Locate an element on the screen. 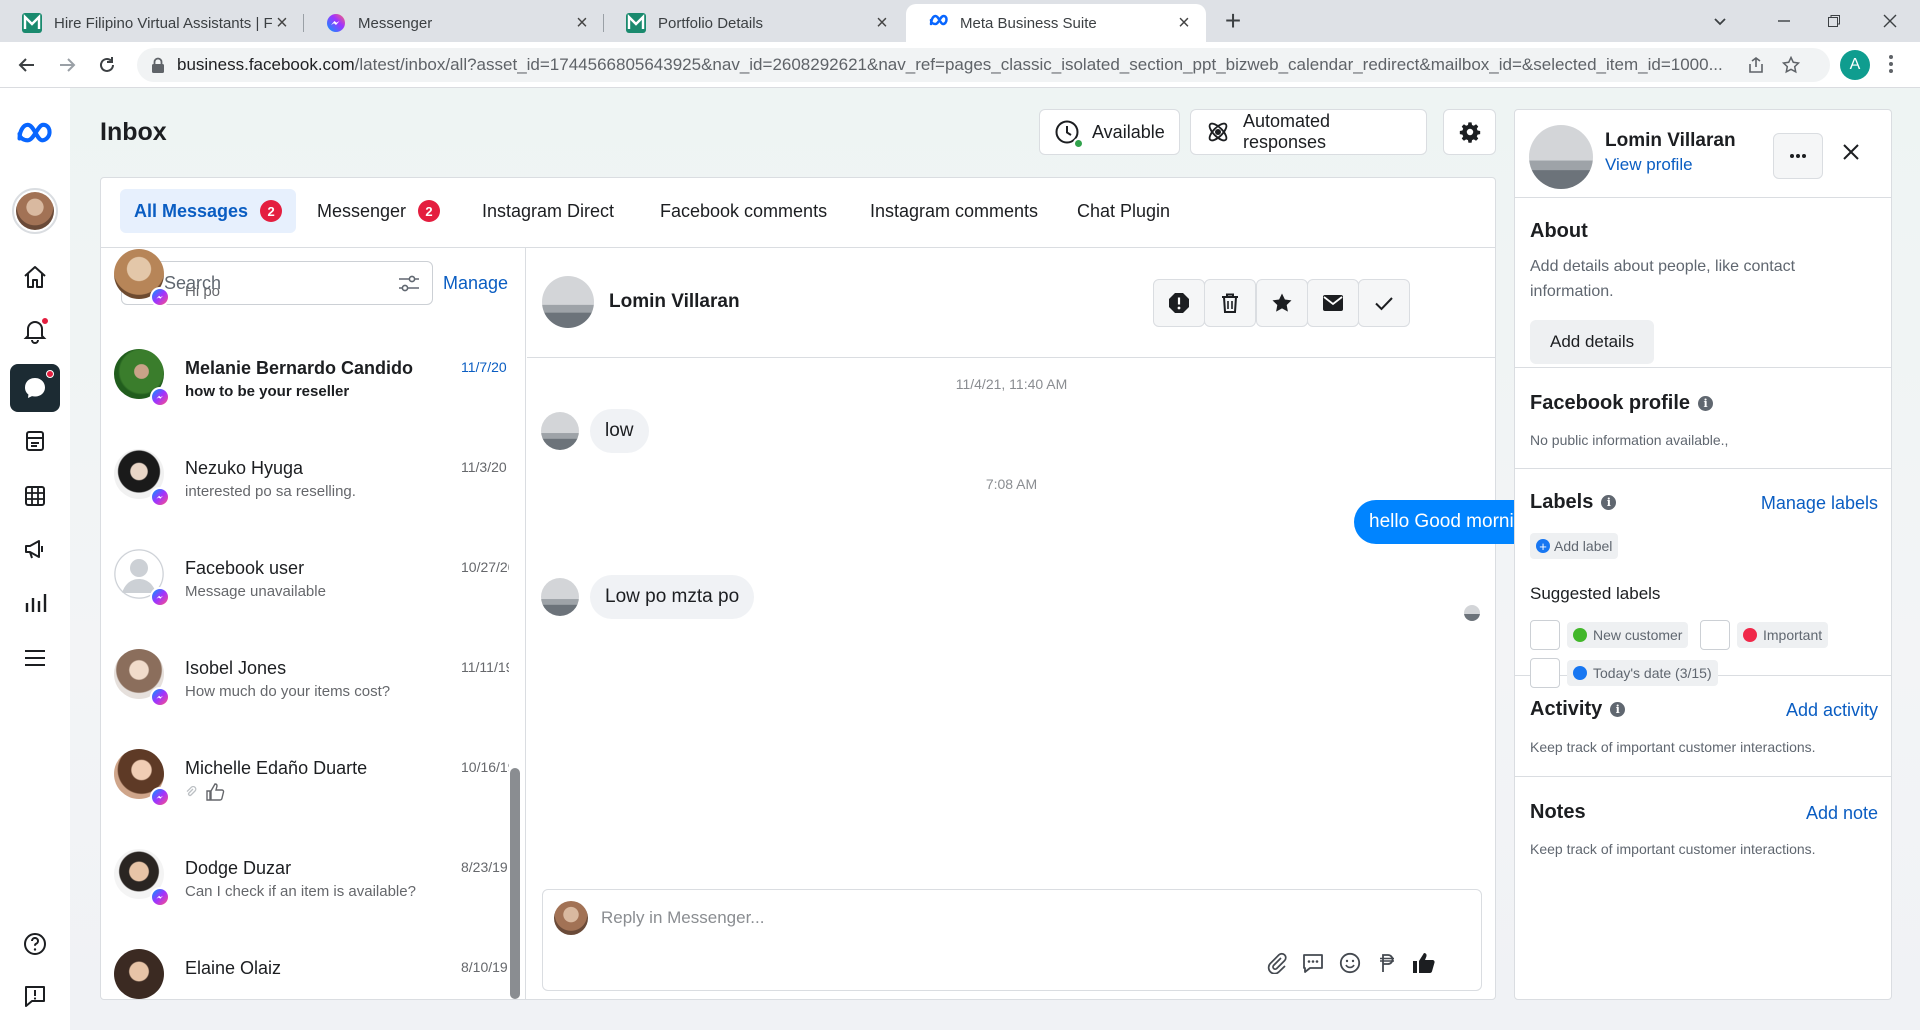 The width and height of the screenshot is (1920, 1030). message-date: 8/10/19 is located at coordinates (484, 967).